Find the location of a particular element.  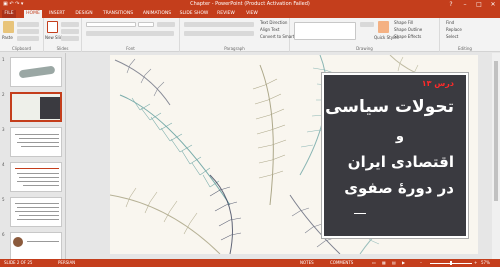

tab-design: DESIGN is located at coordinates (84, 14).